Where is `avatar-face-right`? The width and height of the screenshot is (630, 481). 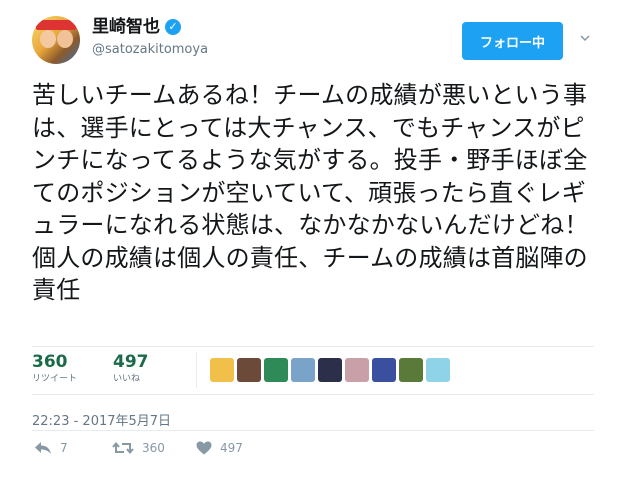 avatar-face-right is located at coordinates (65, 39).